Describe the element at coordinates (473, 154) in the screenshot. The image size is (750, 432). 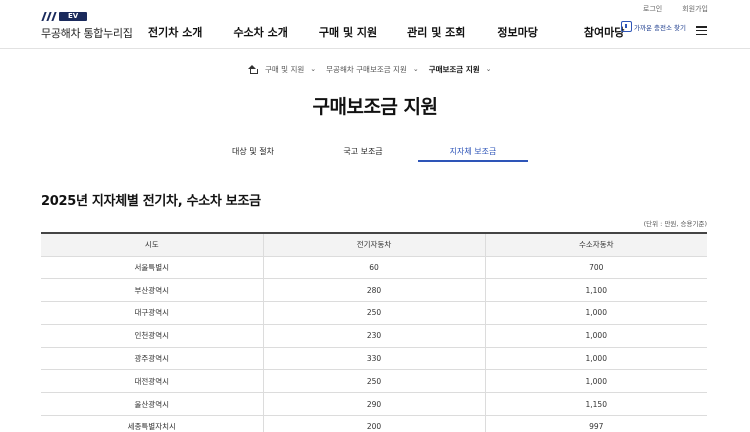
I see `tab-local-subsidy: 지자체 보조금` at that location.